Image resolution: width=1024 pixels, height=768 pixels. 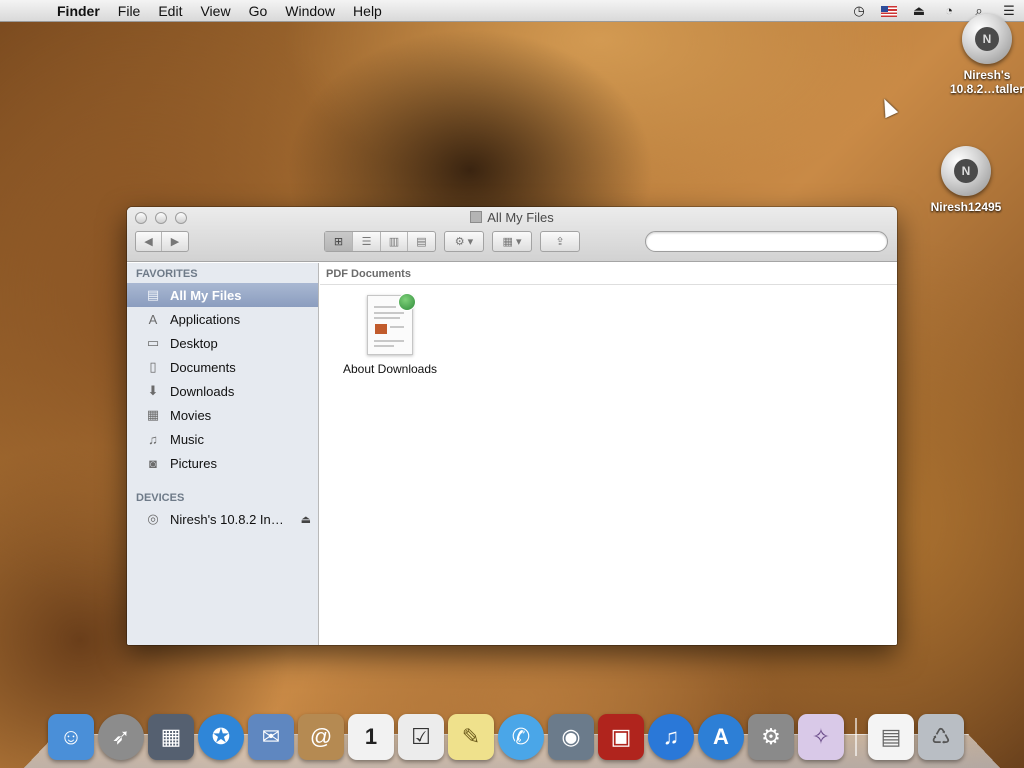 I want to click on search-input, so click(x=766, y=241).